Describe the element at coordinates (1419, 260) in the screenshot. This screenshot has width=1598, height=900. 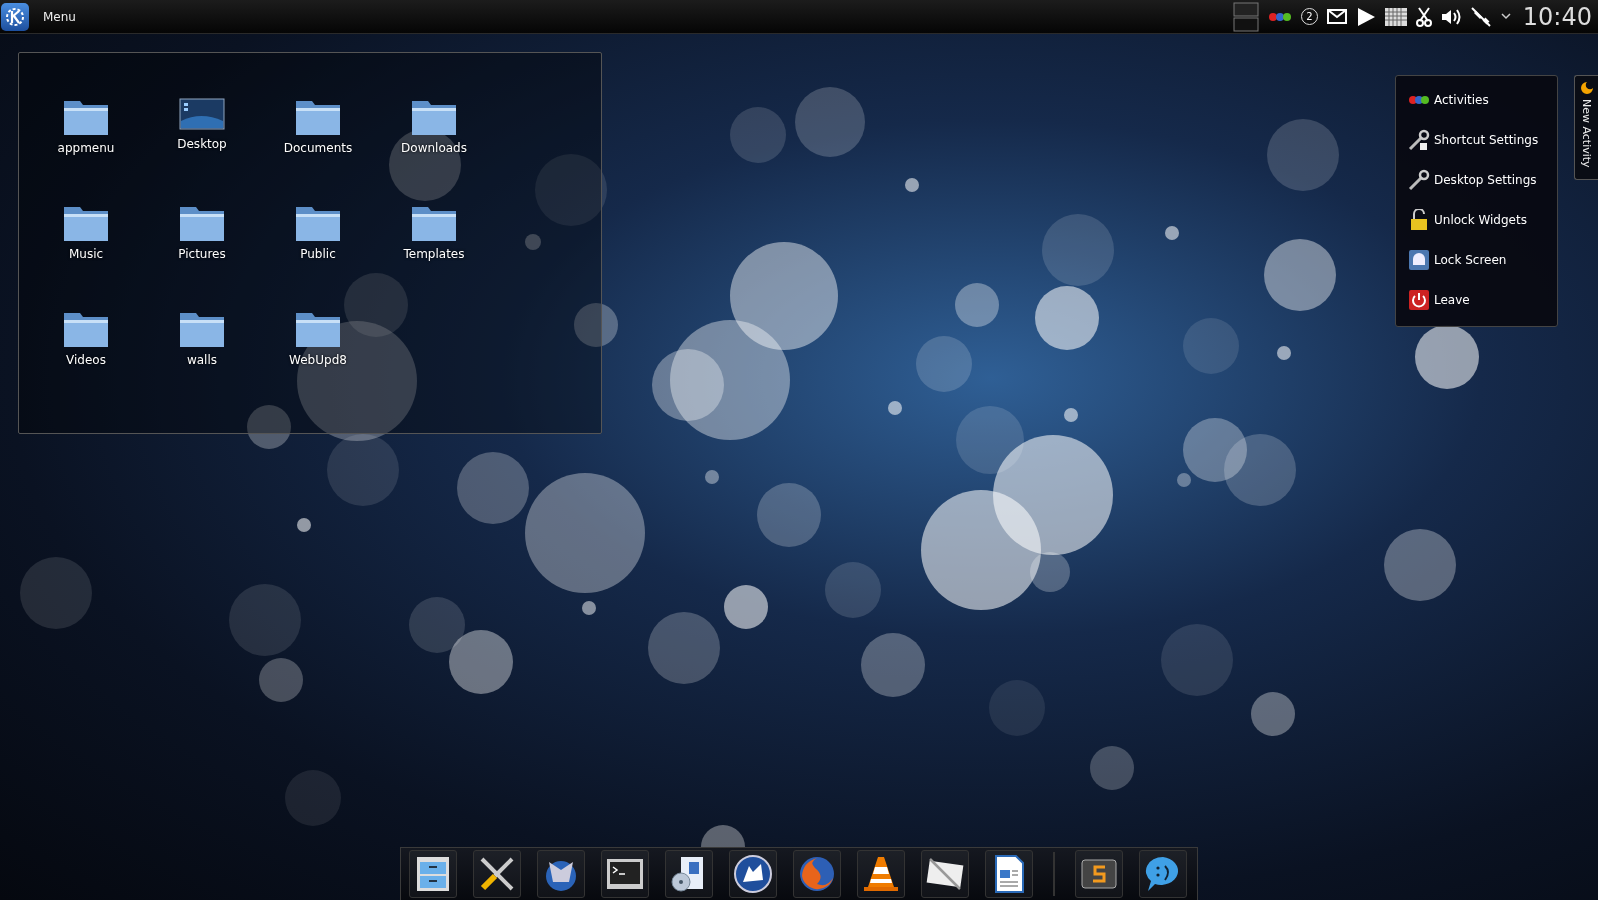
I see `lock-screen-icon` at that location.